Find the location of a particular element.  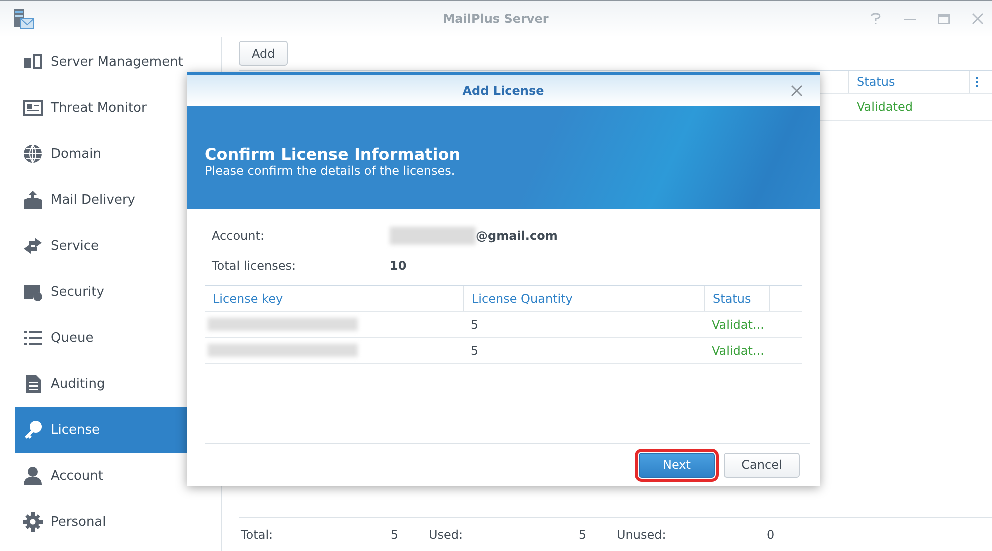

dialog-subheading: Please confirm the details of the licenses. is located at coordinates (330, 171).